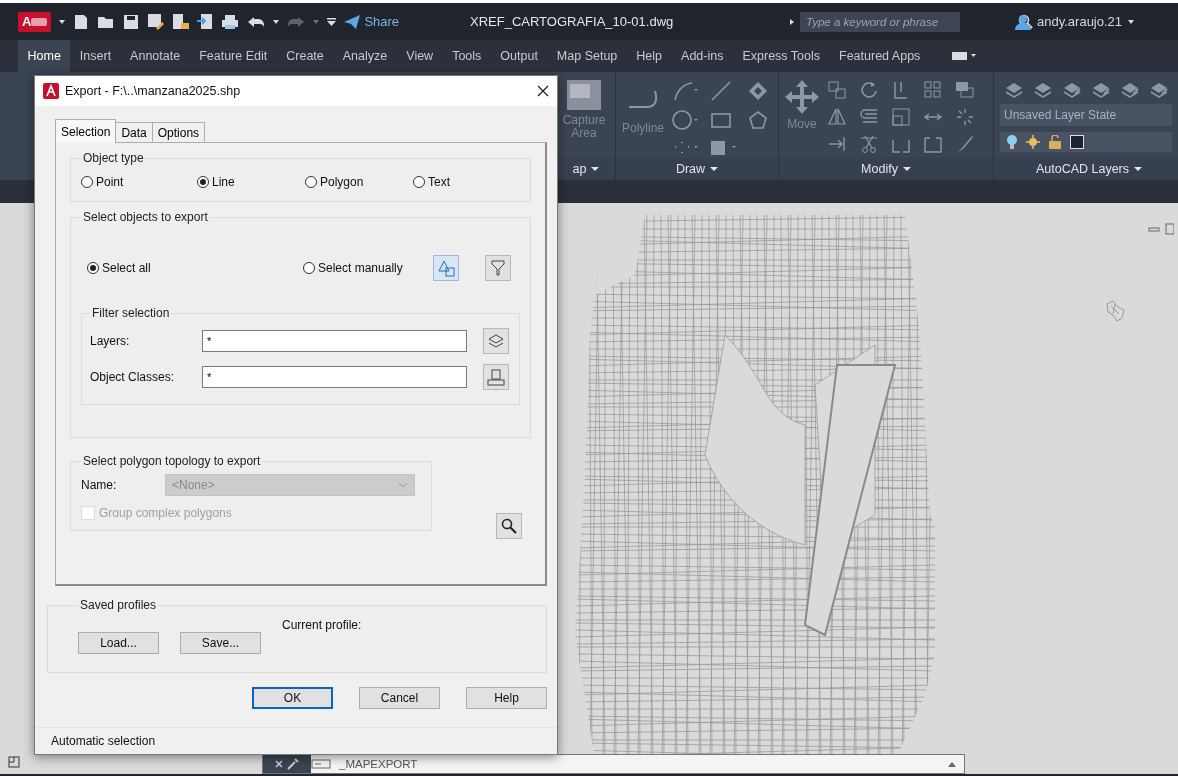  Describe the element at coordinates (365, 56) in the screenshot. I see `ribbon-tab: Analyze` at that location.